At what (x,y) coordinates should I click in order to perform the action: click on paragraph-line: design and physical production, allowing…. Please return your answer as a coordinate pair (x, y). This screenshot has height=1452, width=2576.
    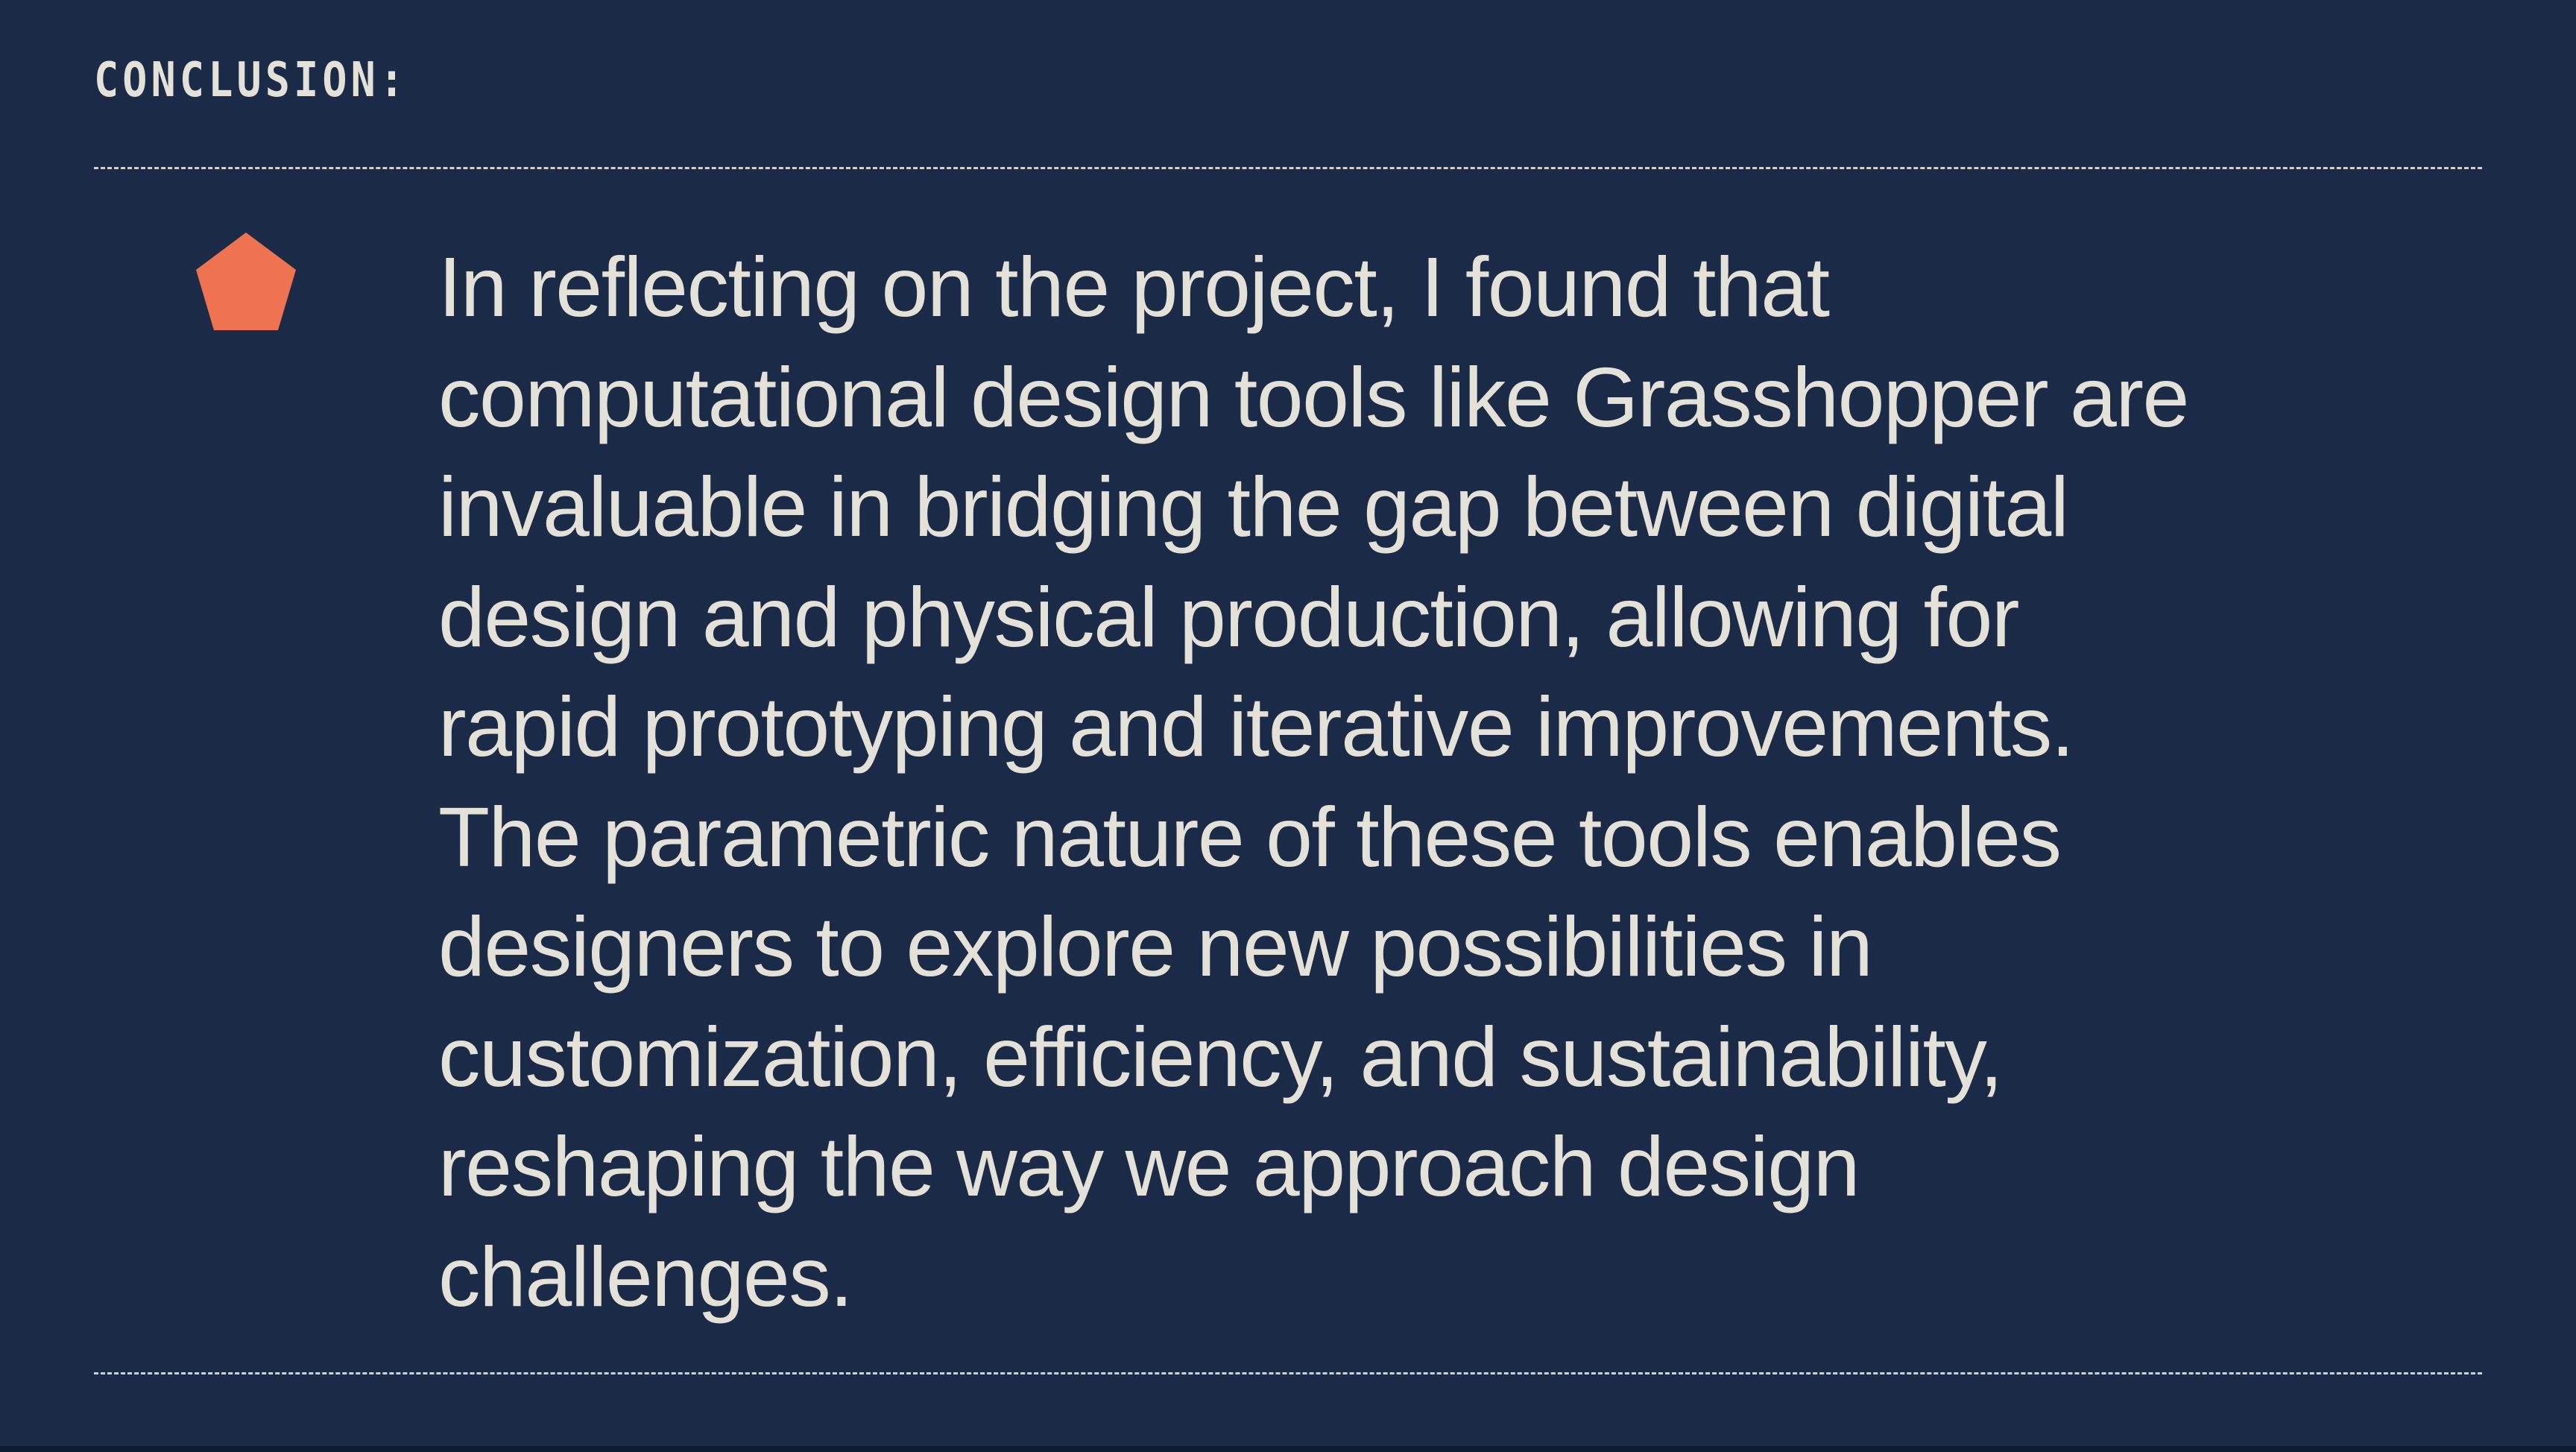
    Looking at the image, I should click on (1229, 616).